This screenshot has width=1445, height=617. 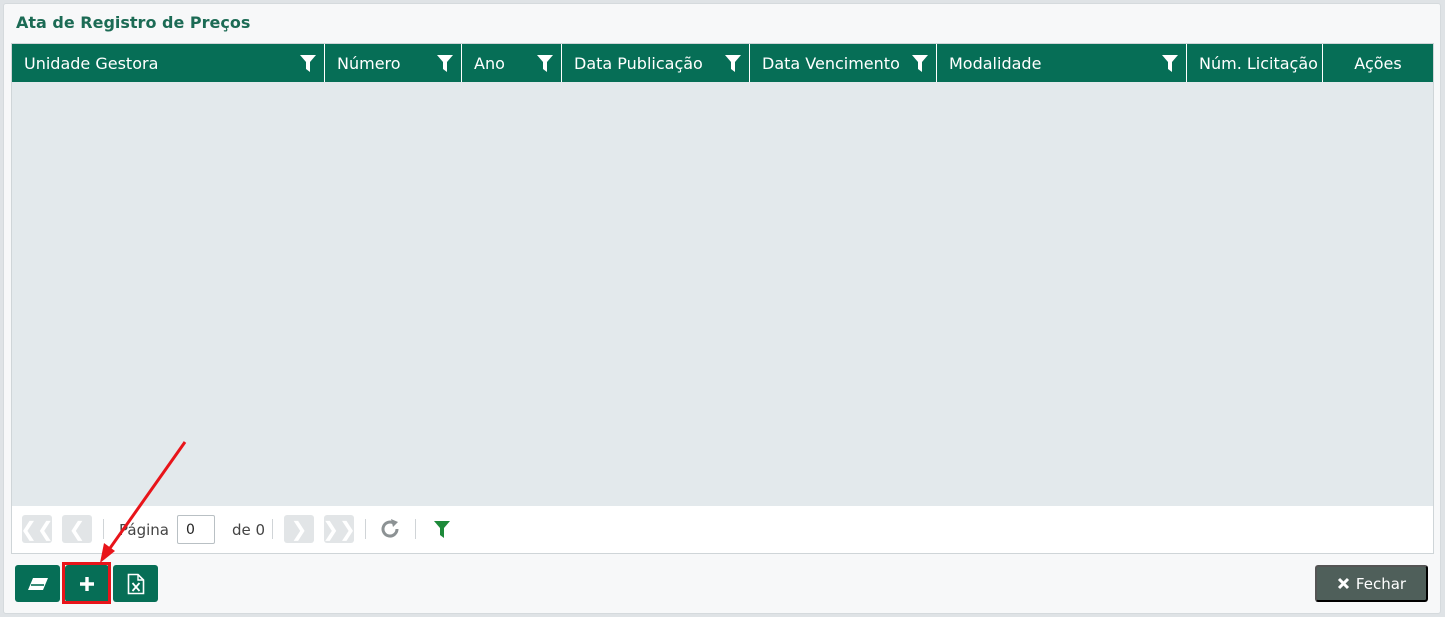 I want to click on column-label: Núm. Licitação, so click(x=1258, y=63).